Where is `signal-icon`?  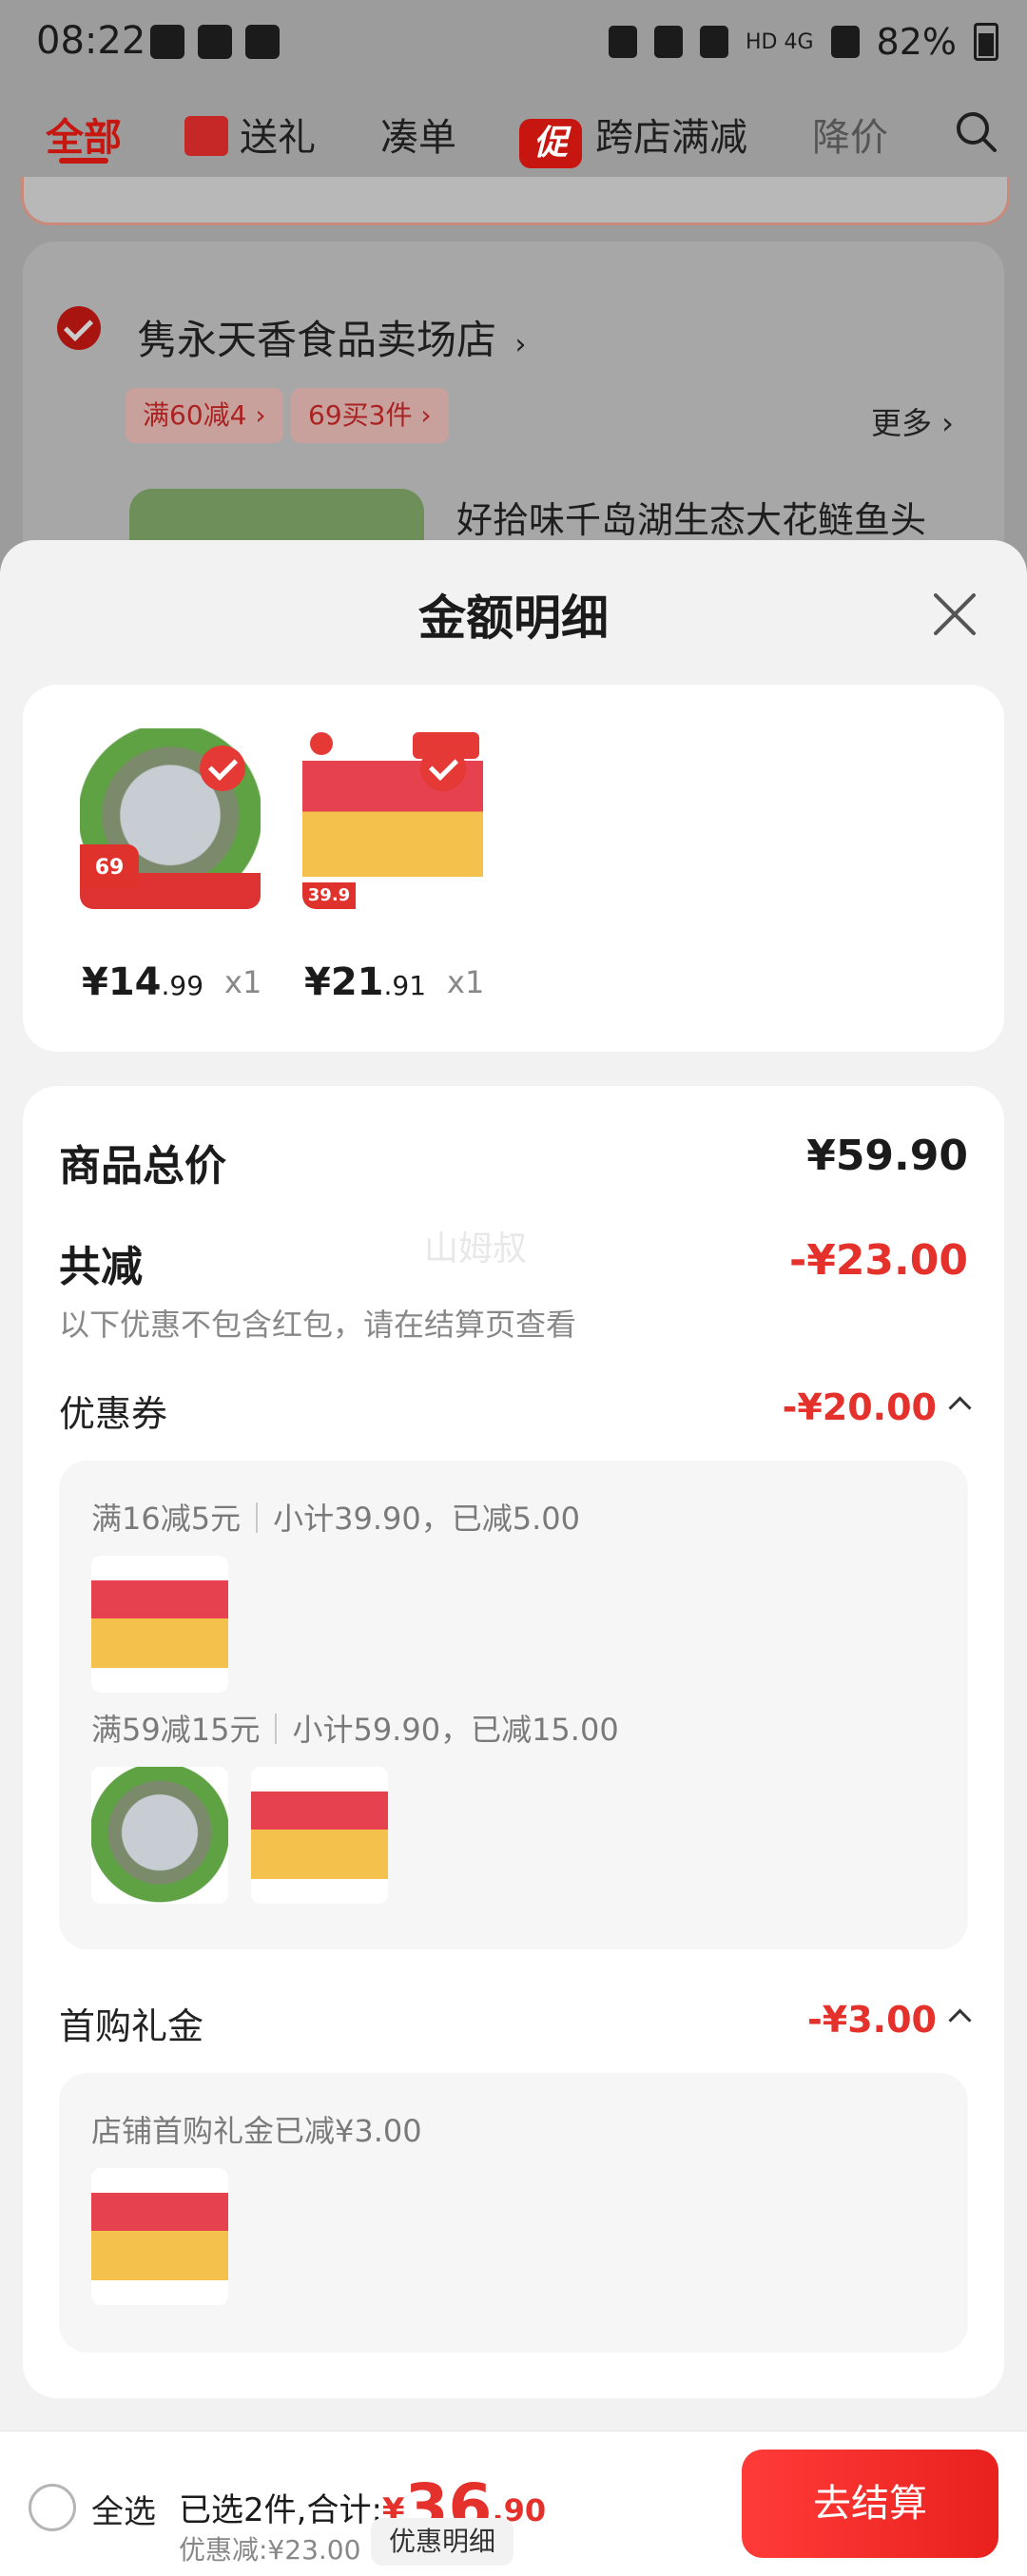
signal-icon is located at coordinates (845, 42).